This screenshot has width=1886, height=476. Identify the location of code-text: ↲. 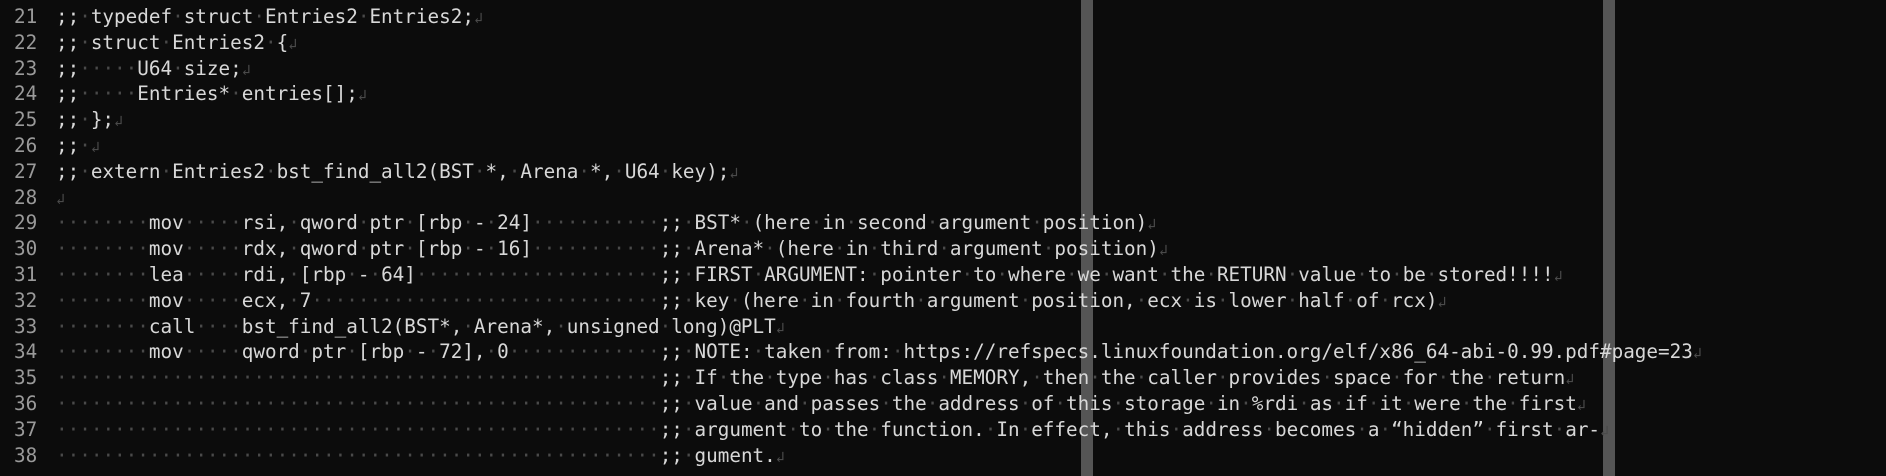
(60, 199).